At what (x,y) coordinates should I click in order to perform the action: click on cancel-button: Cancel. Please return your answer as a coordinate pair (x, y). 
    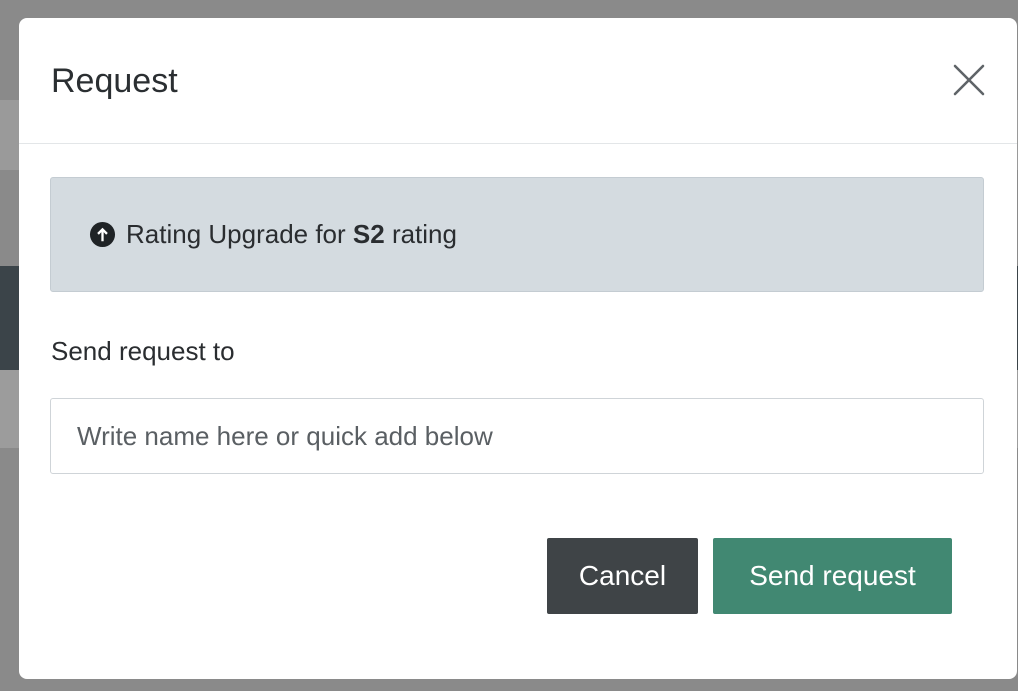
    Looking at the image, I should click on (622, 576).